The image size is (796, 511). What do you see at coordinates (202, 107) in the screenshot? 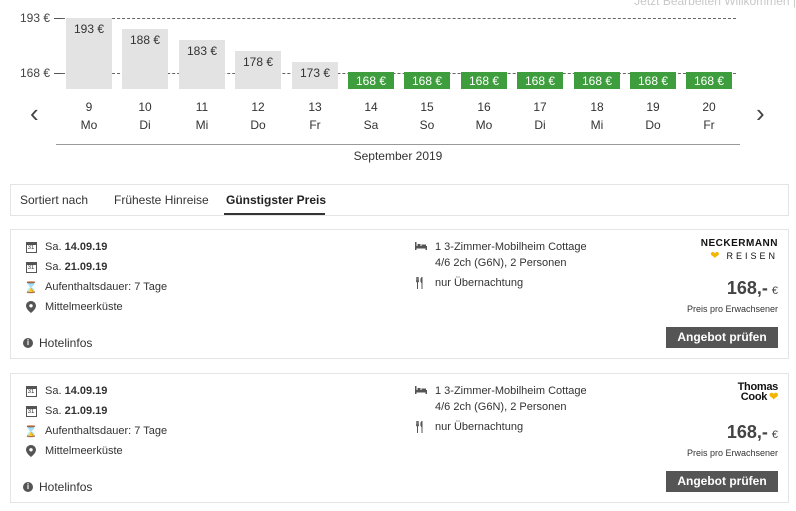
I see `day-number: 11` at bounding box center [202, 107].